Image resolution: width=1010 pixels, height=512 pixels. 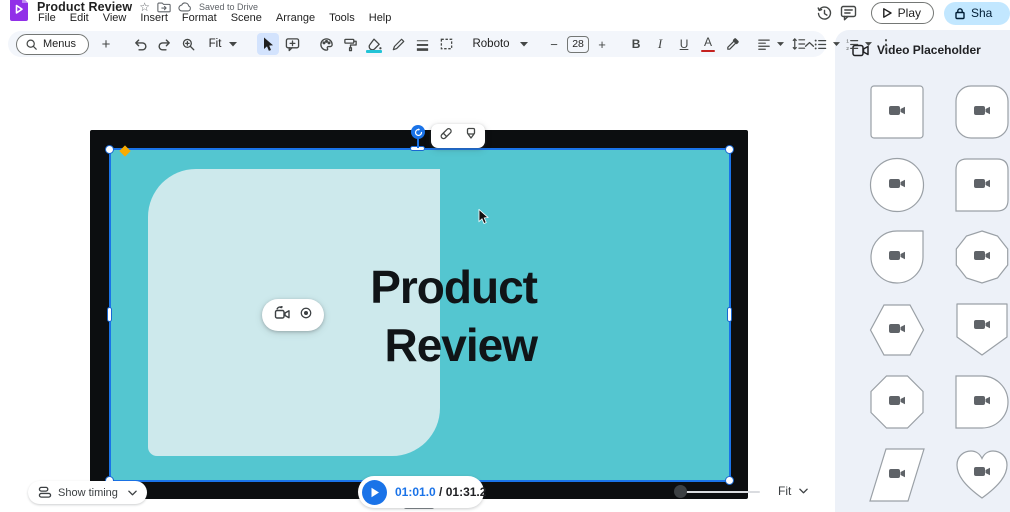 What do you see at coordinates (282, 314) in the screenshot?
I see `replace-video-icon` at bounding box center [282, 314].